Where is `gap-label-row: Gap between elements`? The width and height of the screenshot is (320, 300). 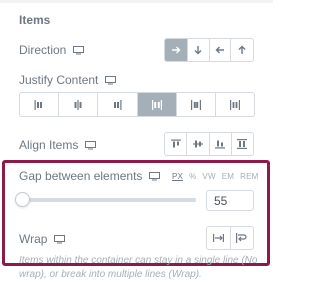 gap-label-row: Gap between elements is located at coordinates (90, 176).